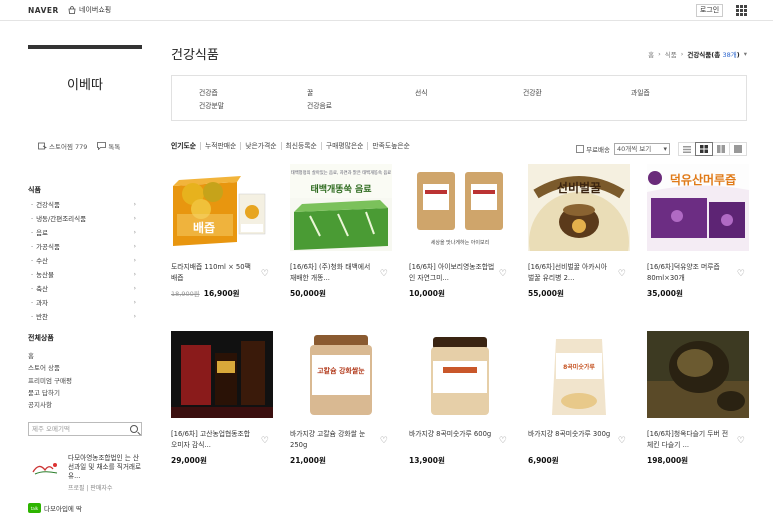  Describe the element at coordinates (690, 273) in the screenshot. I see `product-name: [16/6차]덕유양조 머루즙 80ml×30개` at that location.